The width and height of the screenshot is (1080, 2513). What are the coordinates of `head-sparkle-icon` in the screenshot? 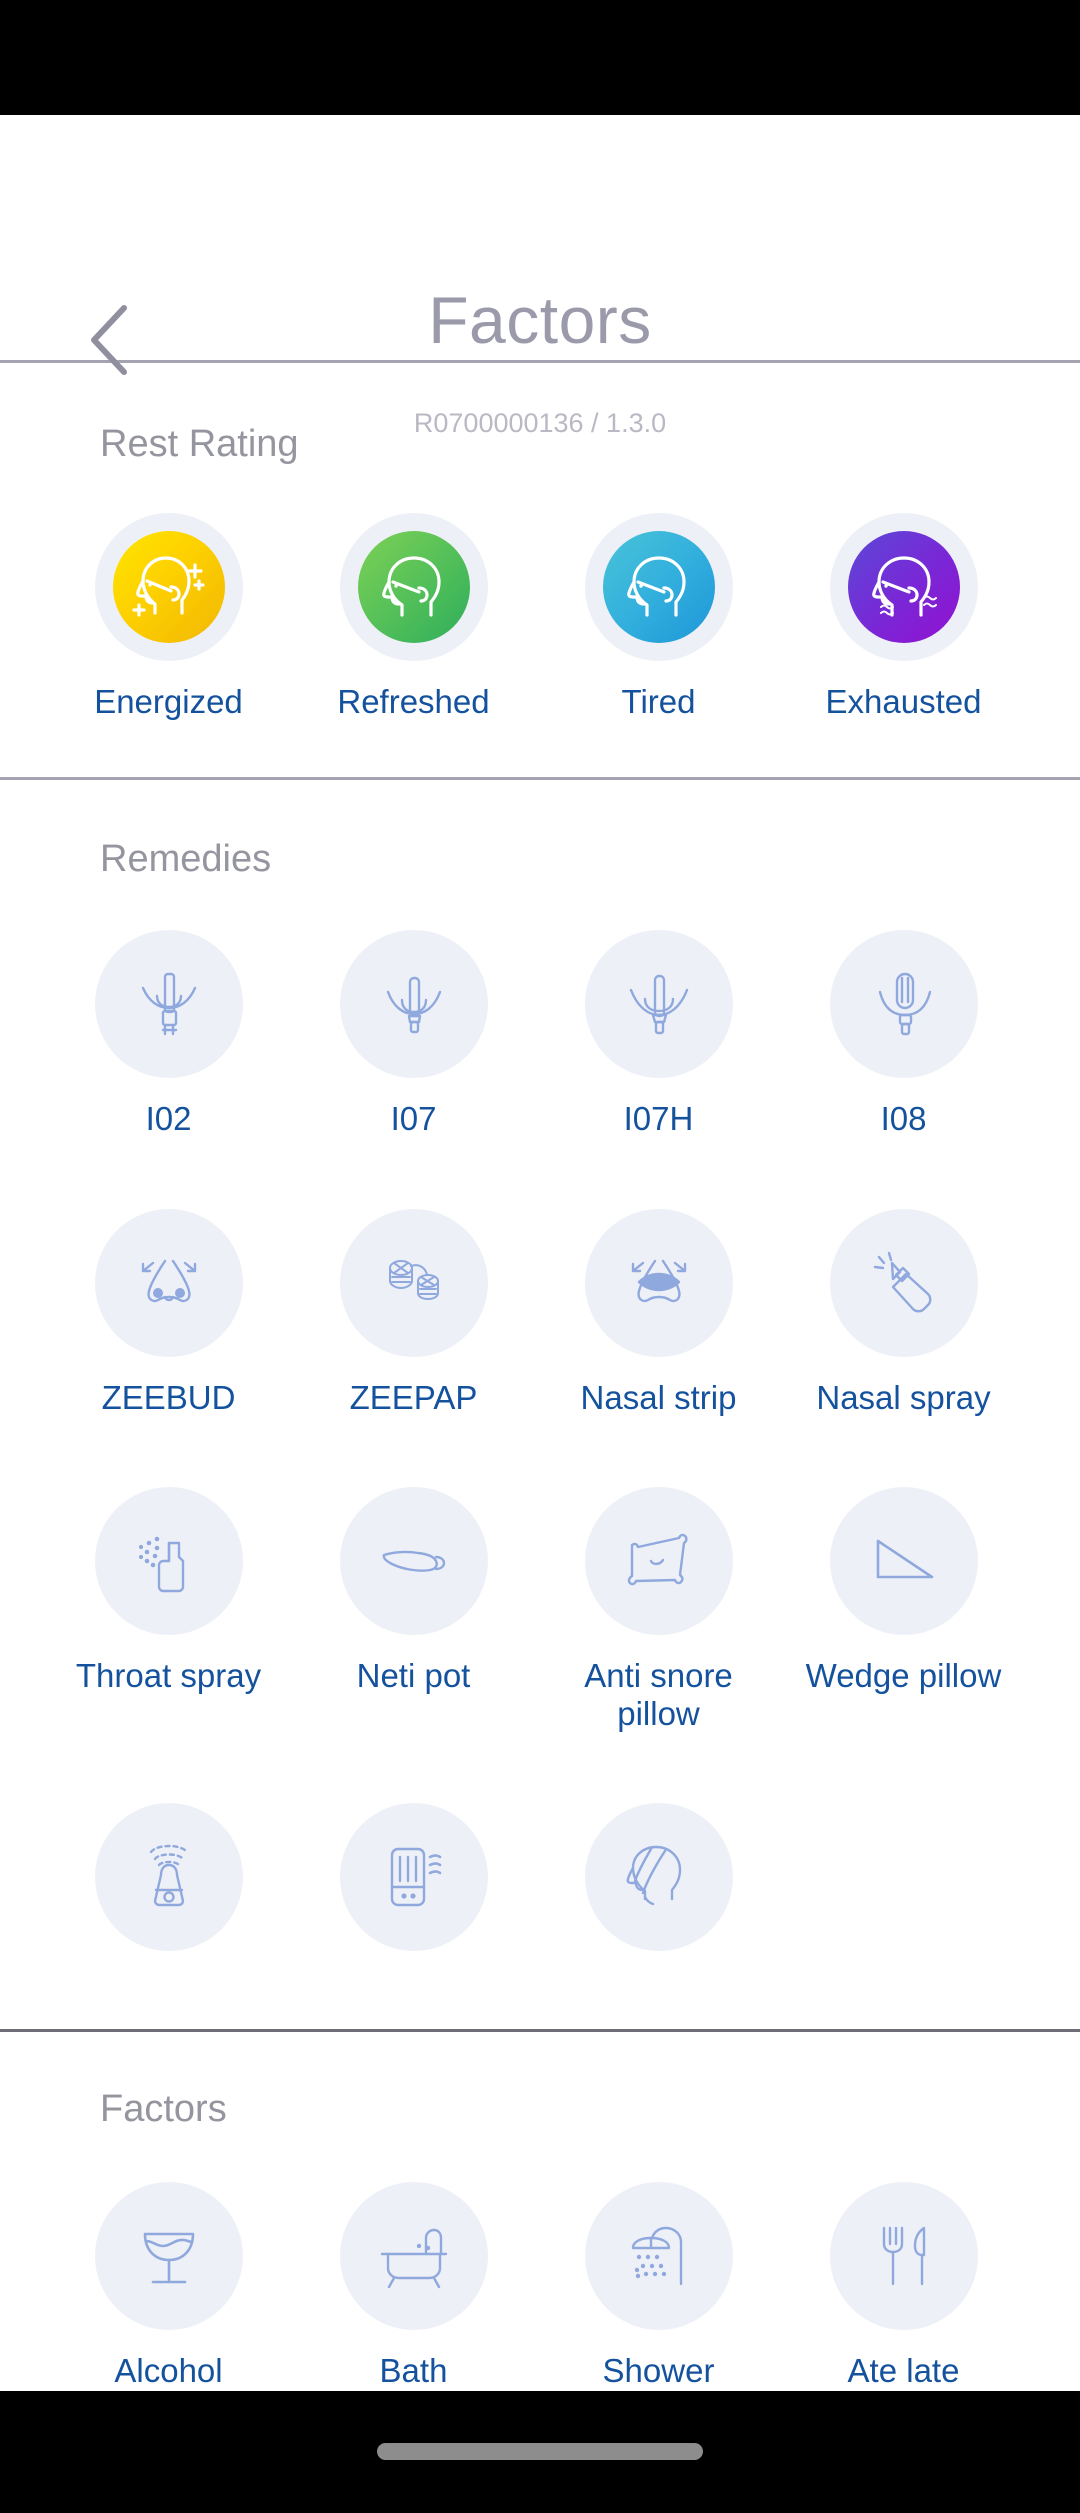 It's located at (168, 587).